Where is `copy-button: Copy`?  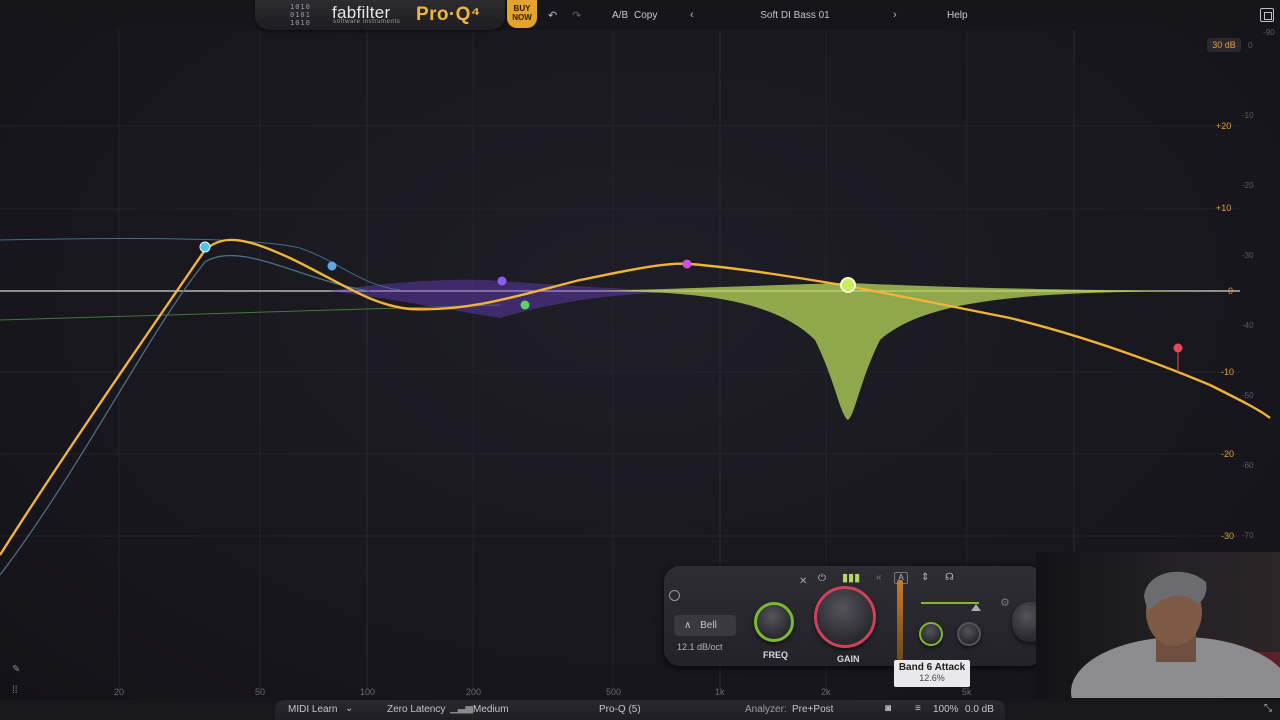
copy-button: Copy is located at coordinates (645, 15).